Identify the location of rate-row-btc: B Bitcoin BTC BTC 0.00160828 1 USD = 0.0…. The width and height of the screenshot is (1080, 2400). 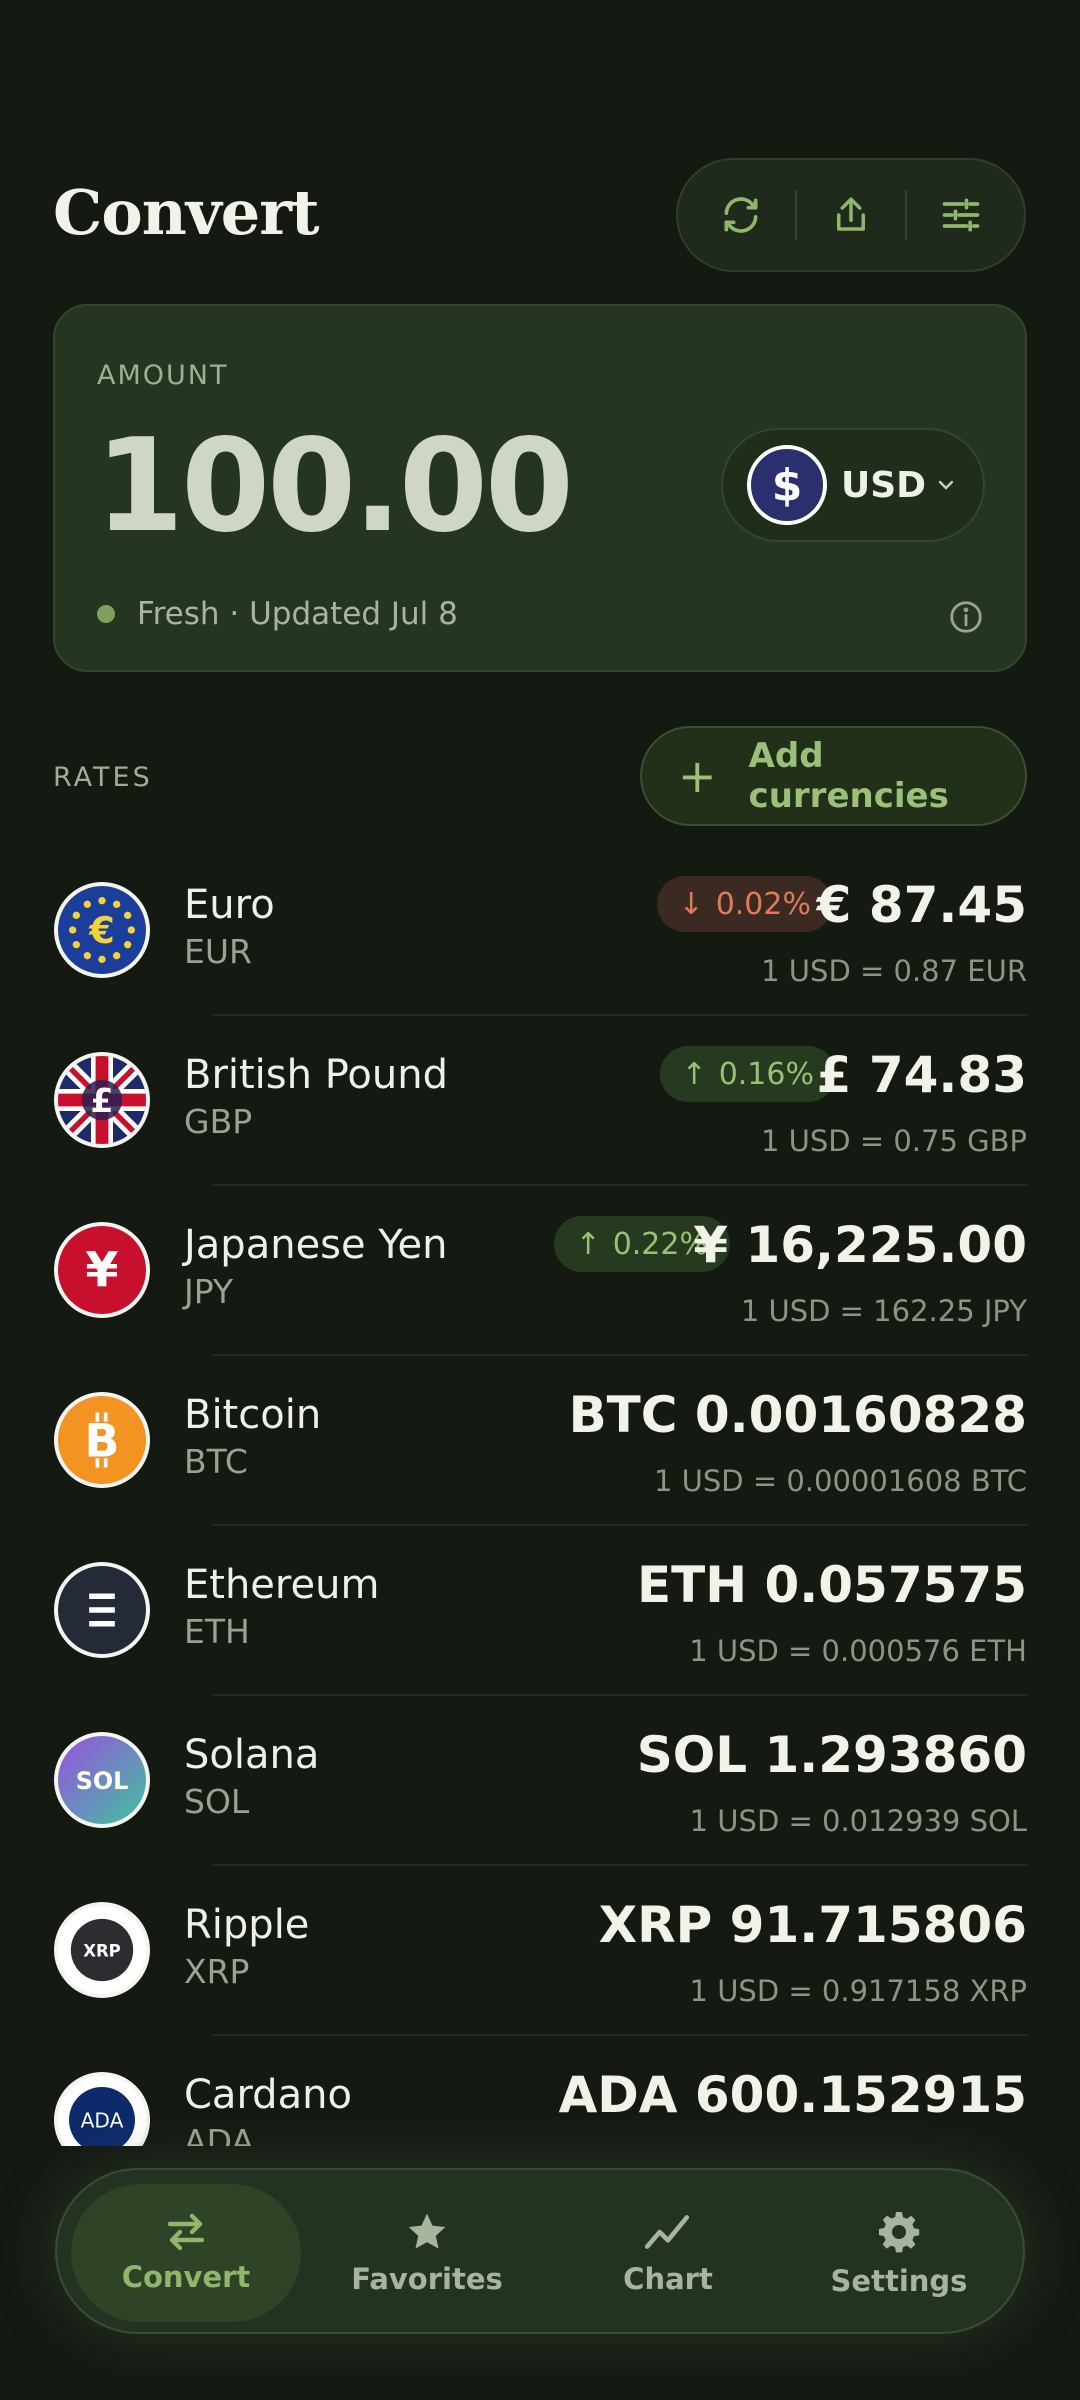
(540, 1441).